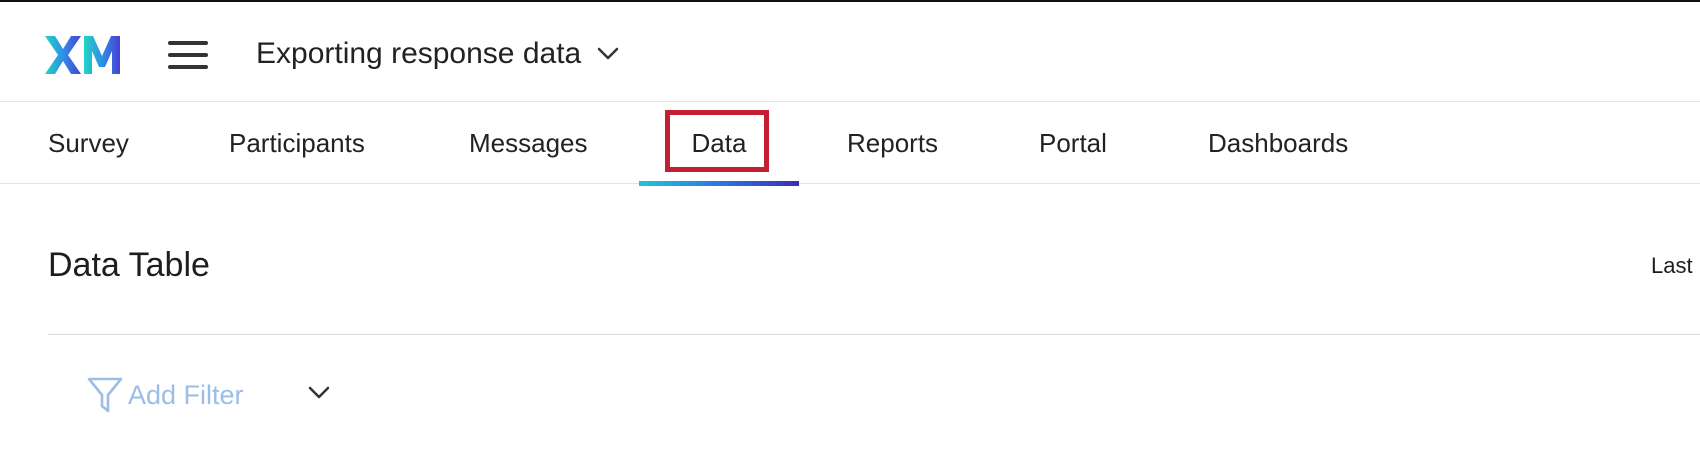  I want to click on tab-participants: Participants, so click(297, 143).